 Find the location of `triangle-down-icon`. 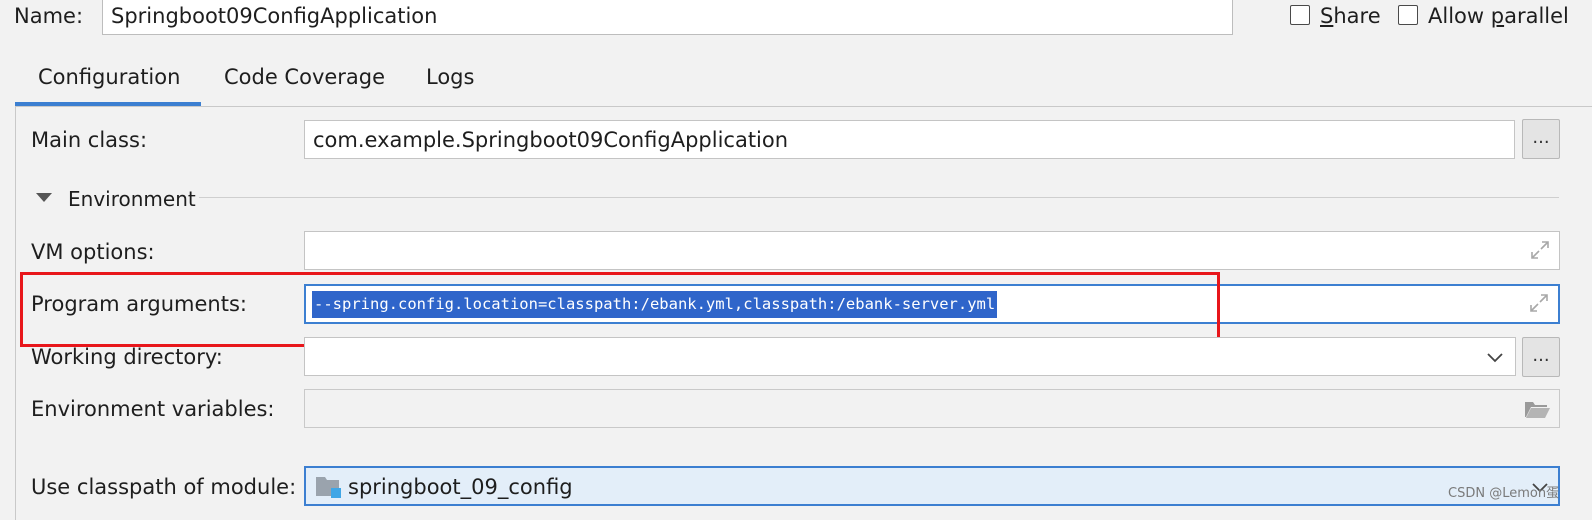

triangle-down-icon is located at coordinates (44, 197).